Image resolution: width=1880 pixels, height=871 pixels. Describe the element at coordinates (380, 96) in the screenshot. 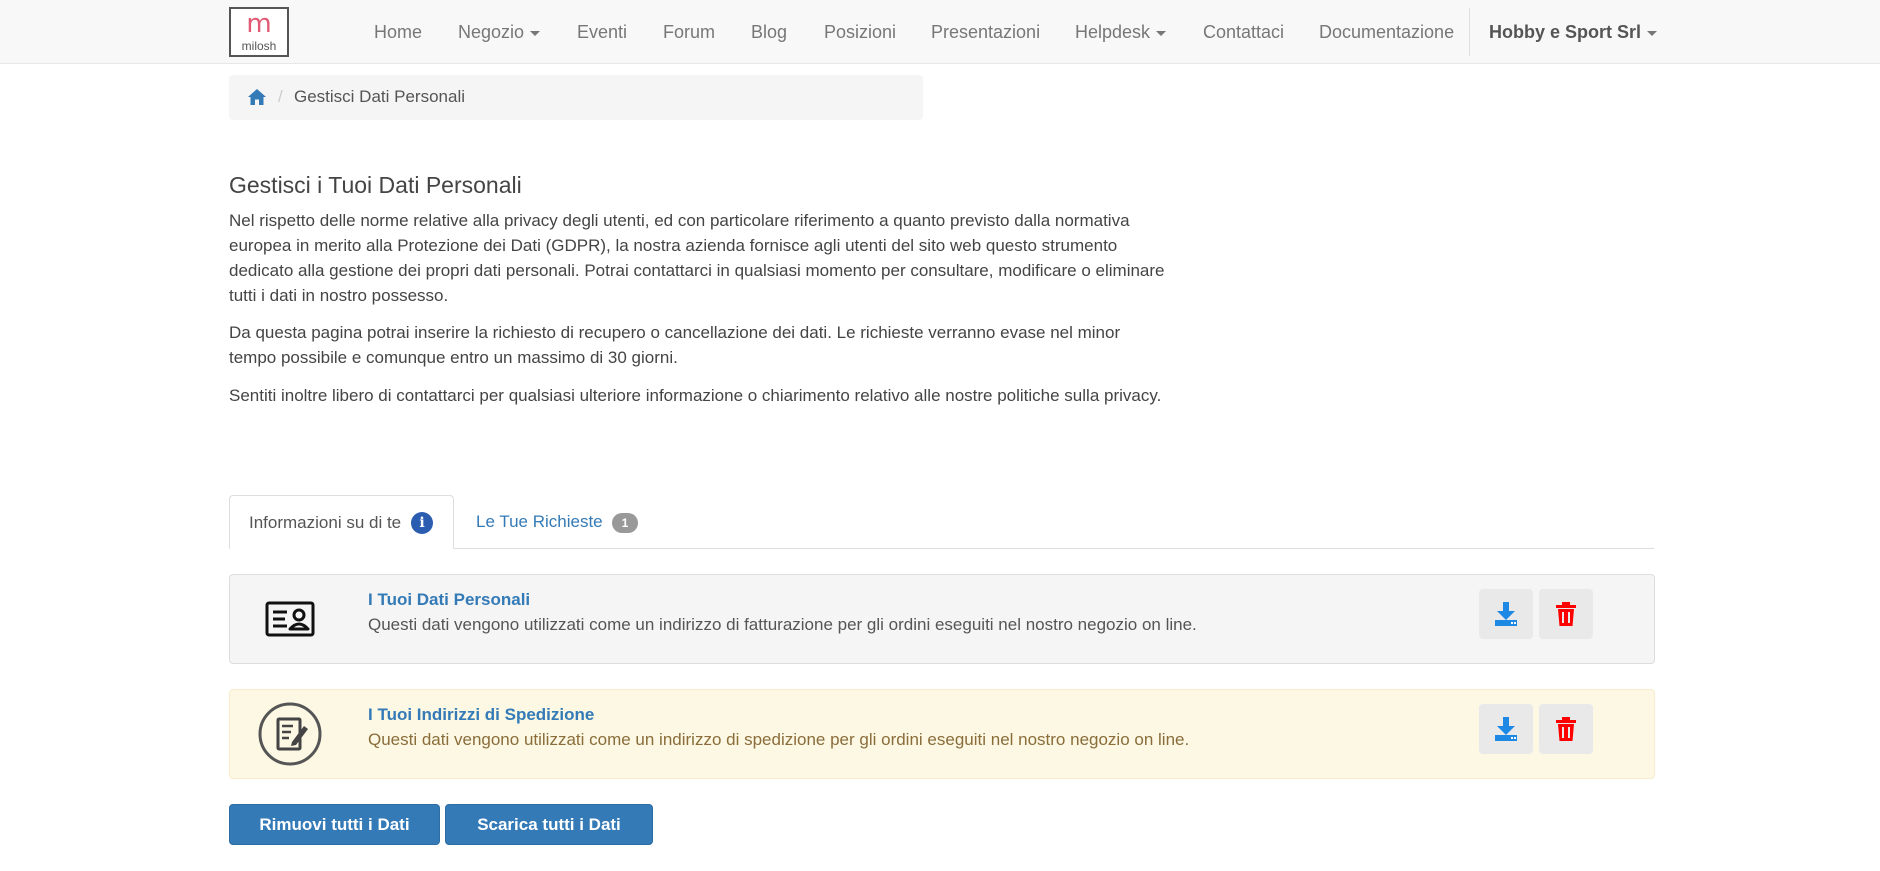

I see `breadcrumb-current: Gestisci Dati Personali` at that location.